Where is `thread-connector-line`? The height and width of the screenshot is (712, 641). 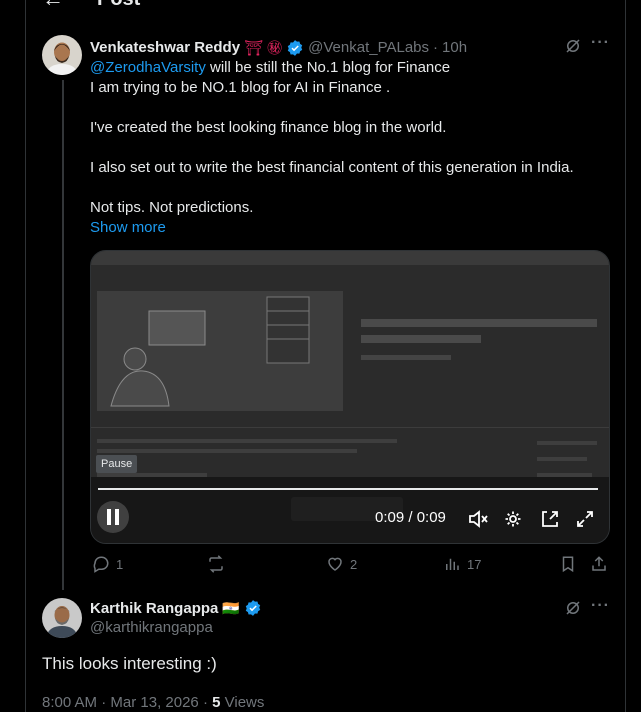 thread-connector-line is located at coordinates (63, 335).